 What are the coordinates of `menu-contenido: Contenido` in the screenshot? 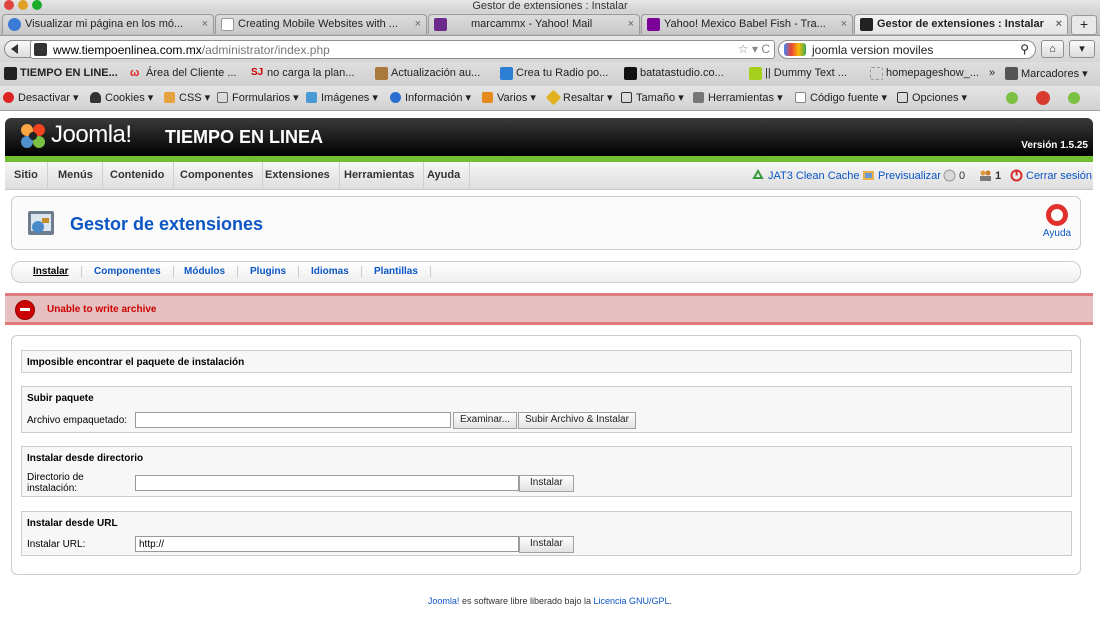 It's located at (138, 175).